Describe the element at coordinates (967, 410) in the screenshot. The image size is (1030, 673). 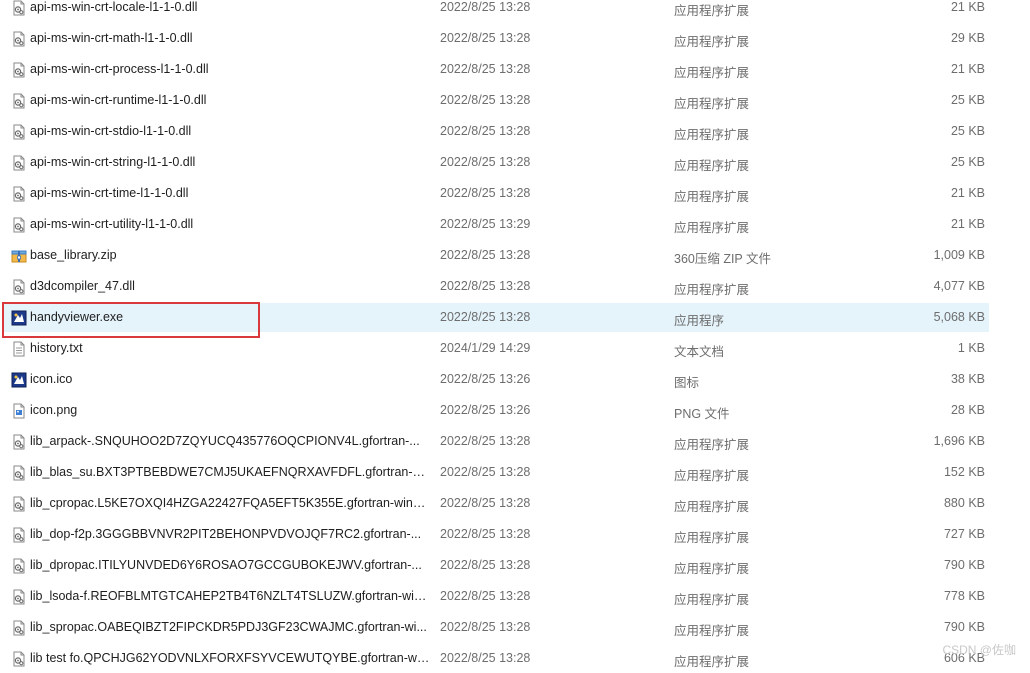
I see `file-size: 28 KB` at that location.